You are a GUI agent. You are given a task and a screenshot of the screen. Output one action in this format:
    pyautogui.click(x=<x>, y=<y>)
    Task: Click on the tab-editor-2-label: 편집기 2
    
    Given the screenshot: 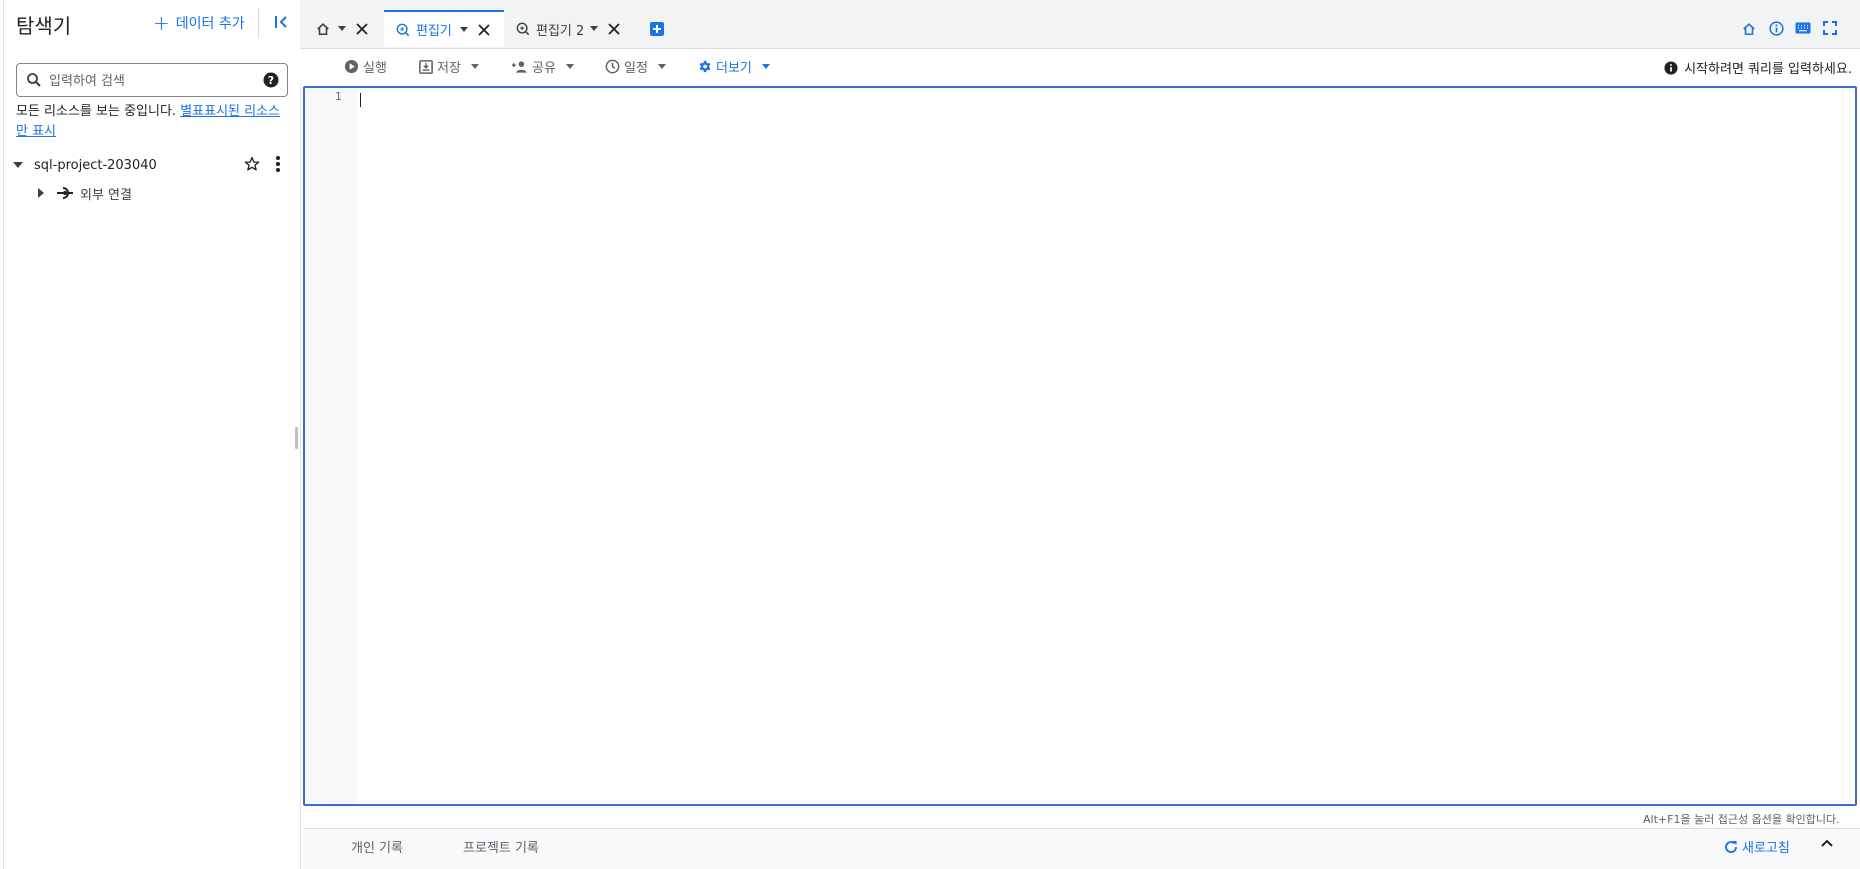 What is the action you would take?
    pyautogui.click(x=560, y=31)
    